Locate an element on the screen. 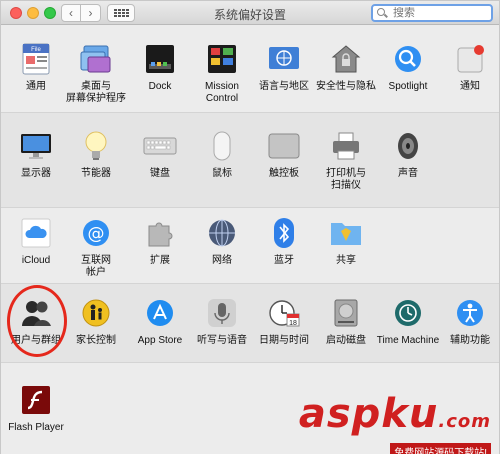  time-machine-icon is located at coordinates (408, 313).